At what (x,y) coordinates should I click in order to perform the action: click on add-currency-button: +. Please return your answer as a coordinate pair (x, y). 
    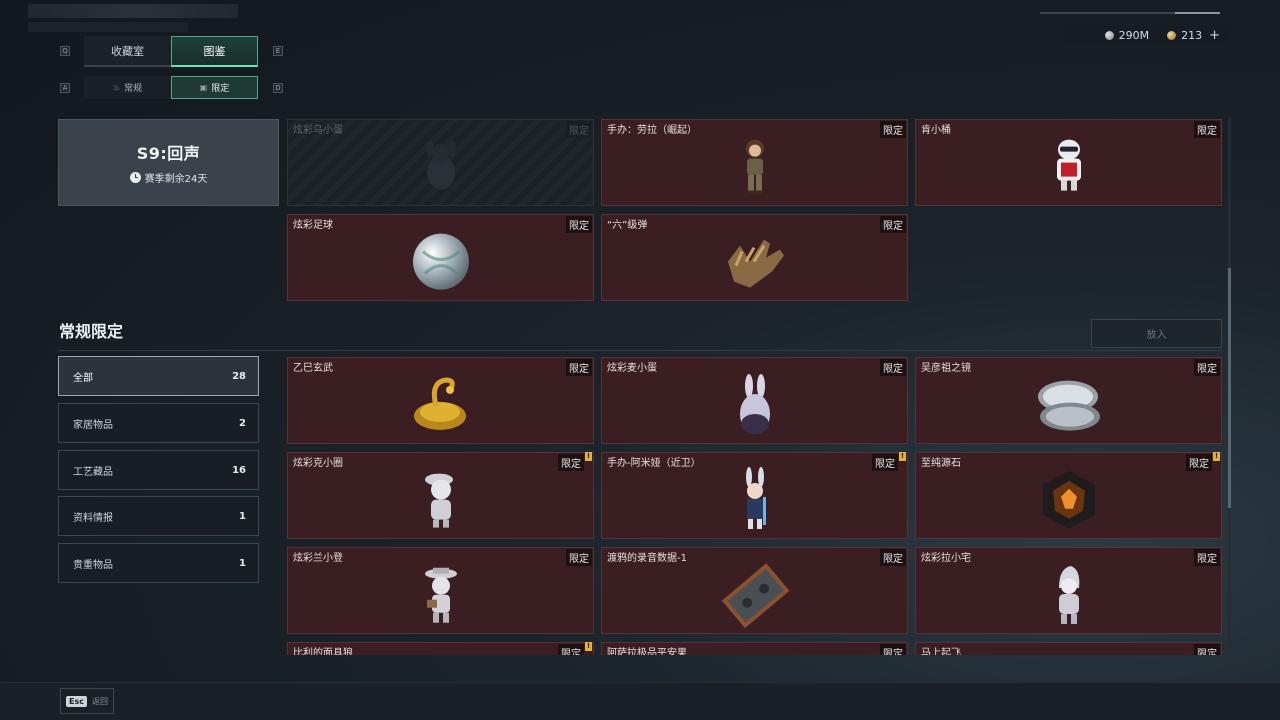
    Looking at the image, I should click on (1214, 35).